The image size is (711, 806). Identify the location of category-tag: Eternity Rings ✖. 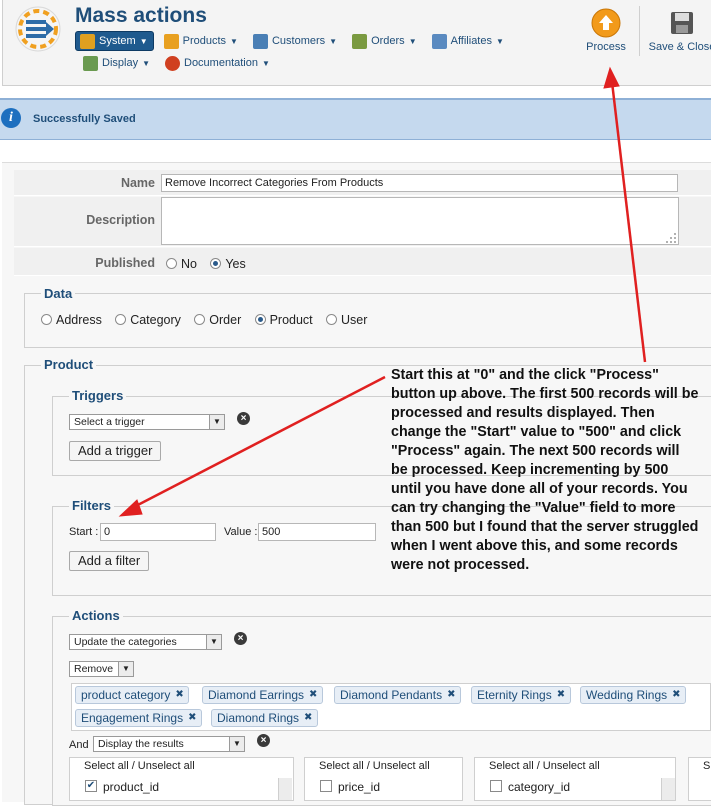
(521, 695).